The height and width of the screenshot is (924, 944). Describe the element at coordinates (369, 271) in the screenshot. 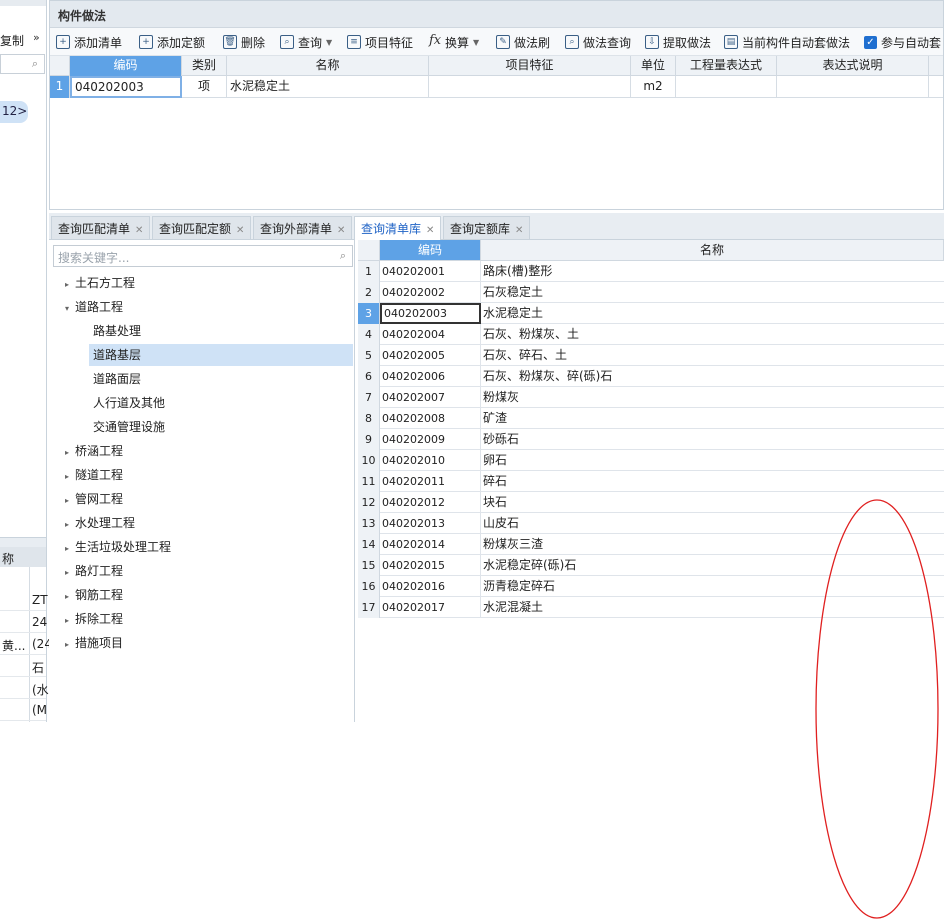

I see `row-number: 1` at that location.